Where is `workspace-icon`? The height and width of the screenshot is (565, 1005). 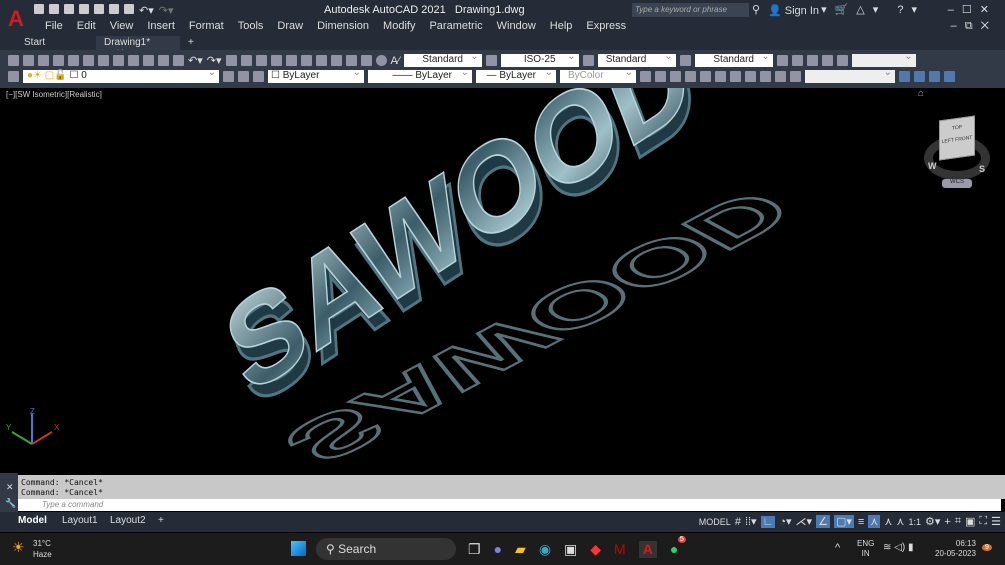 workspace-icon is located at coordinates (782, 60).